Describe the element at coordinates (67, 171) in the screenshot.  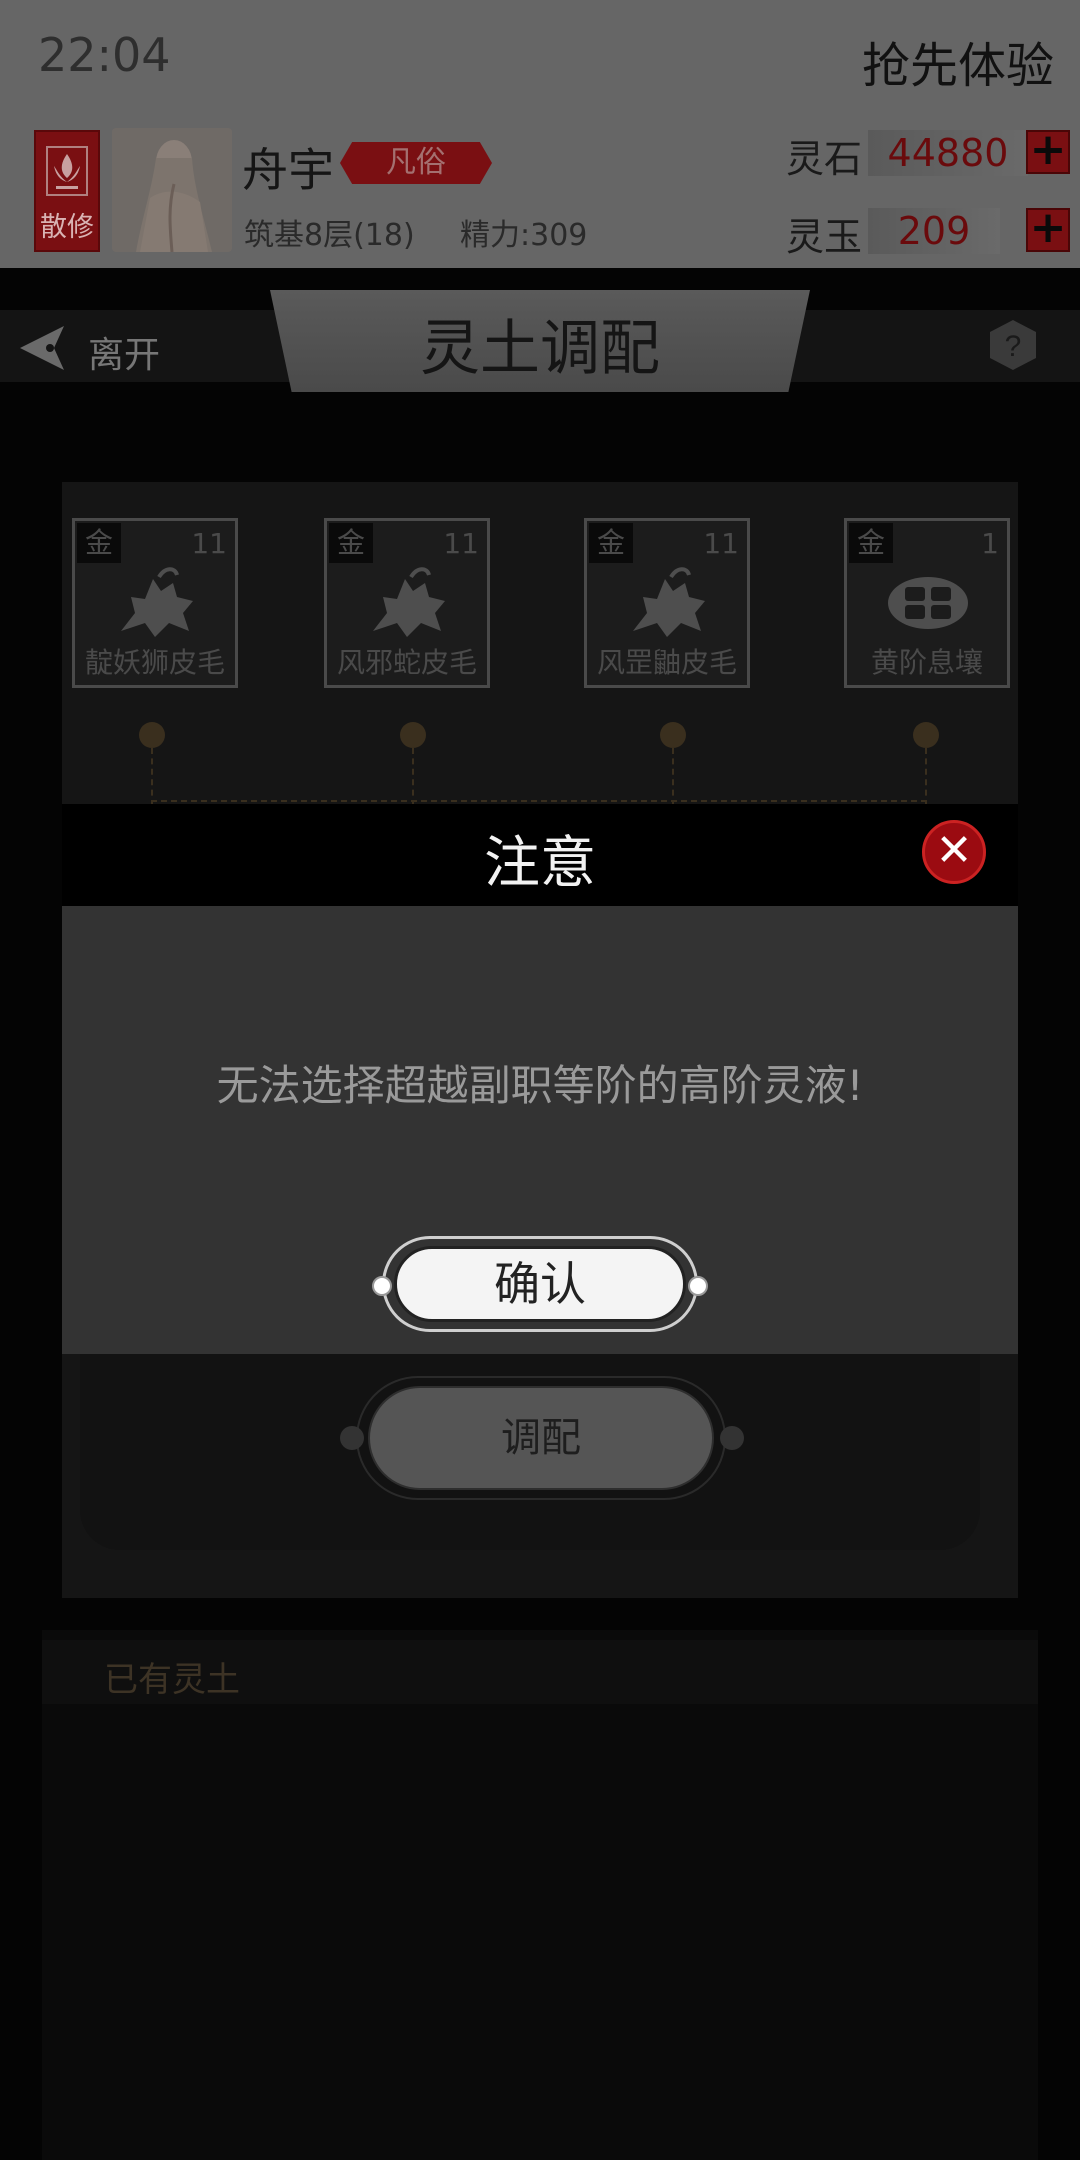
I see `lotus-emblem-icon` at that location.